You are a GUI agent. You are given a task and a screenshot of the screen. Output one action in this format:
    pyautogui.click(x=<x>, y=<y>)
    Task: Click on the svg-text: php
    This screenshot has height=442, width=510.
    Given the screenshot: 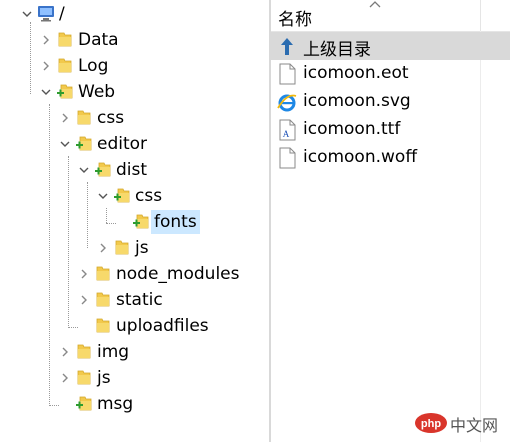 What is the action you would take?
    pyautogui.click(x=431, y=424)
    